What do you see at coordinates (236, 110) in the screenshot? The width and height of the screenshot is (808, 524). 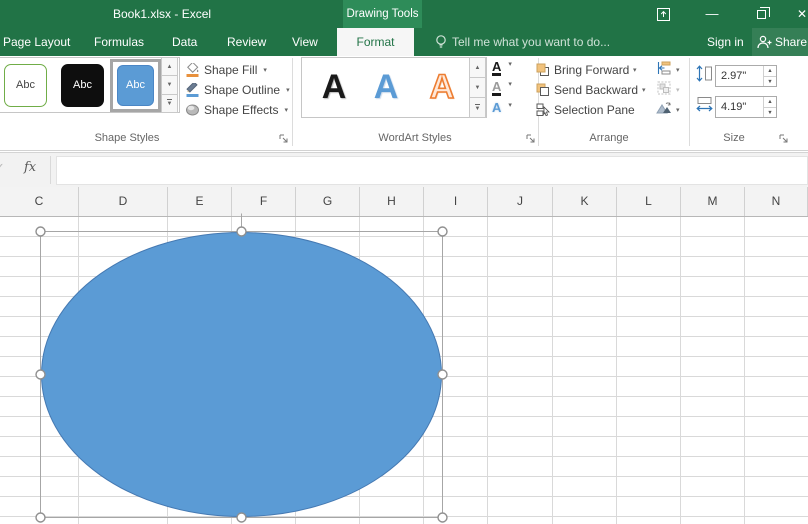 I see `shape-effects-button: Shape Effects ▾` at bounding box center [236, 110].